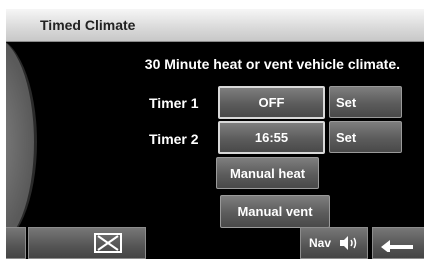 Image resolution: width=431 pixels, height=263 pixels. I want to click on close-button, so click(87, 243).